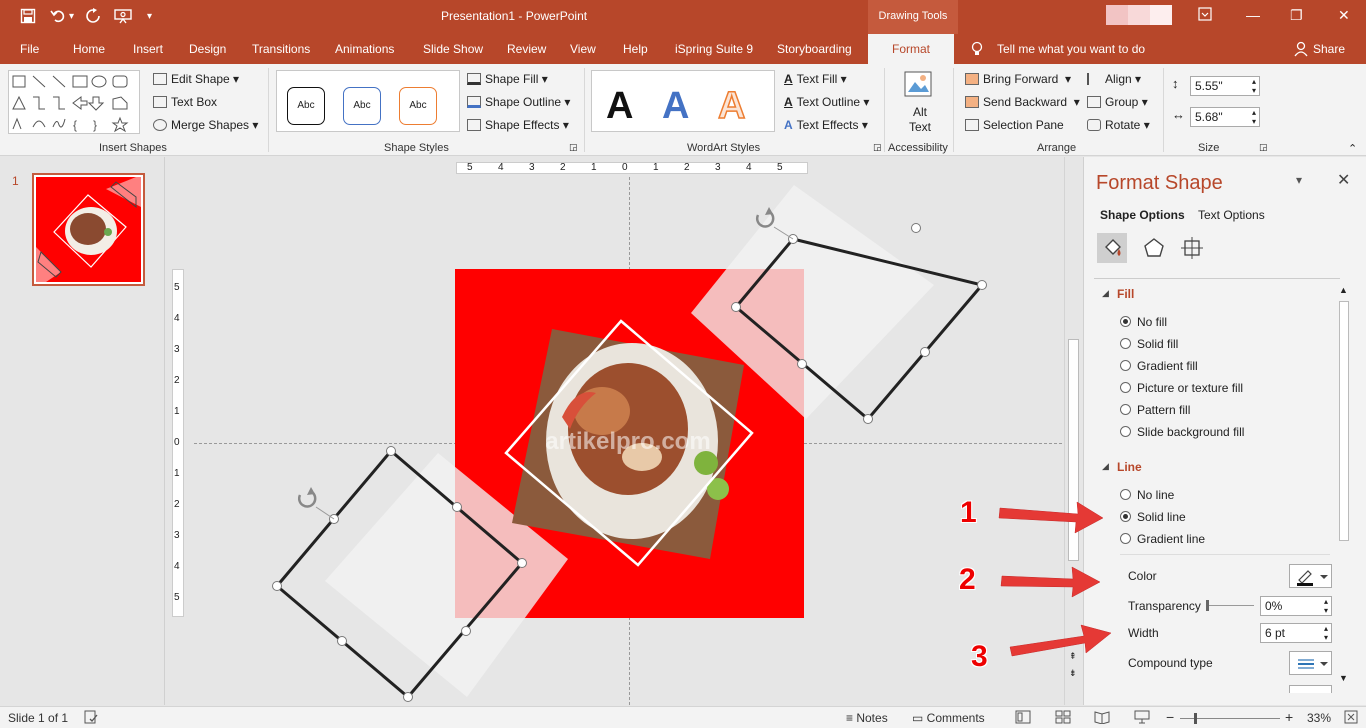 This screenshot has height=728, width=1366. What do you see at coordinates (123, 17) in the screenshot?
I see `present-icon` at bounding box center [123, 17].